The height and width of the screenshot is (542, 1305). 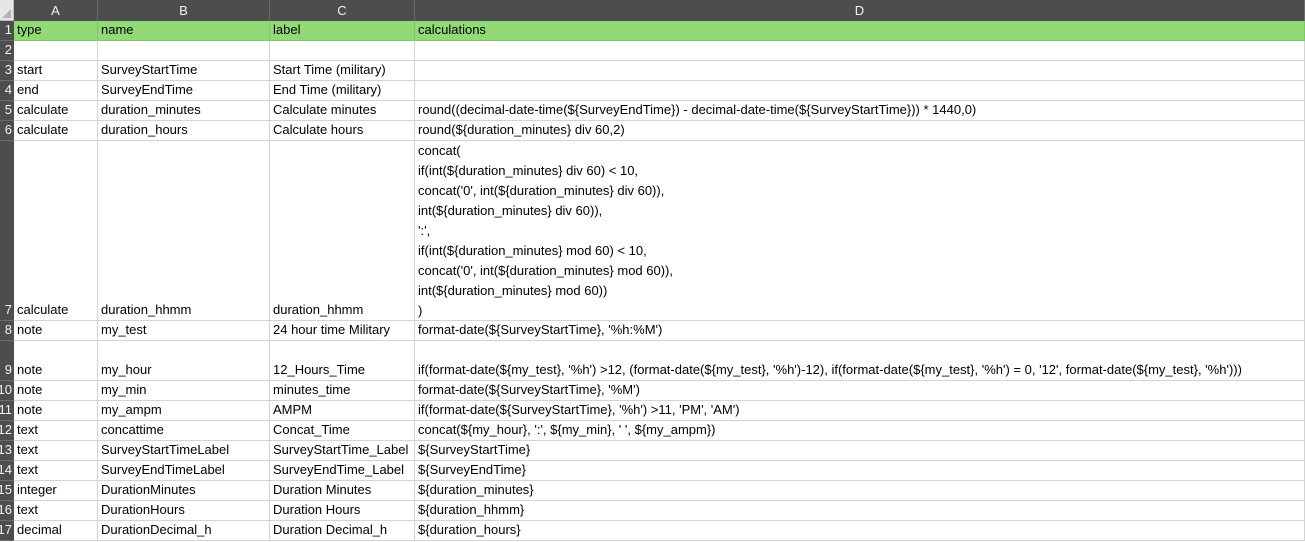 What do you see at coordinates (184, 231) in the screenshot?
I see `cell-name: duration_hhmm` at bounding box center [184, 231].